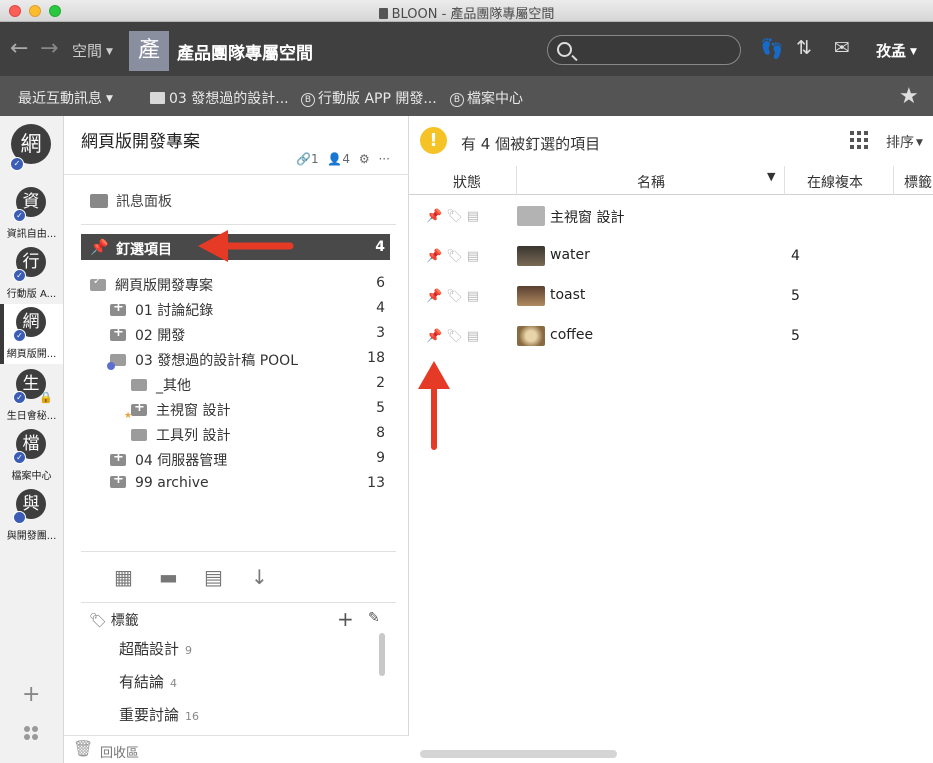 Image resolution: width=933 pixels, height=763 pixels. What do you see at coordinates (345, 619) in the screenshot?
I see `add-tag-icon: +` at bounding box center [345, 619].